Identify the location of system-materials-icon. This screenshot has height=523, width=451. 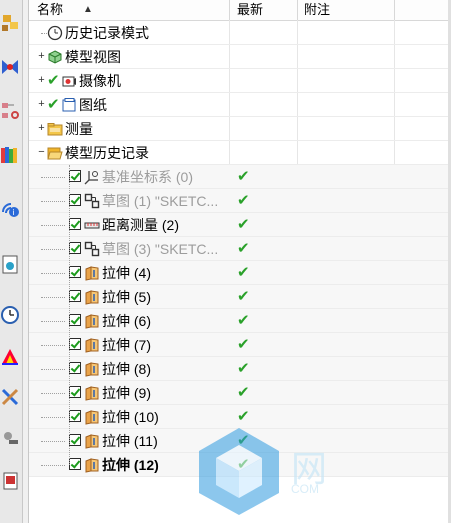
(10, 357).